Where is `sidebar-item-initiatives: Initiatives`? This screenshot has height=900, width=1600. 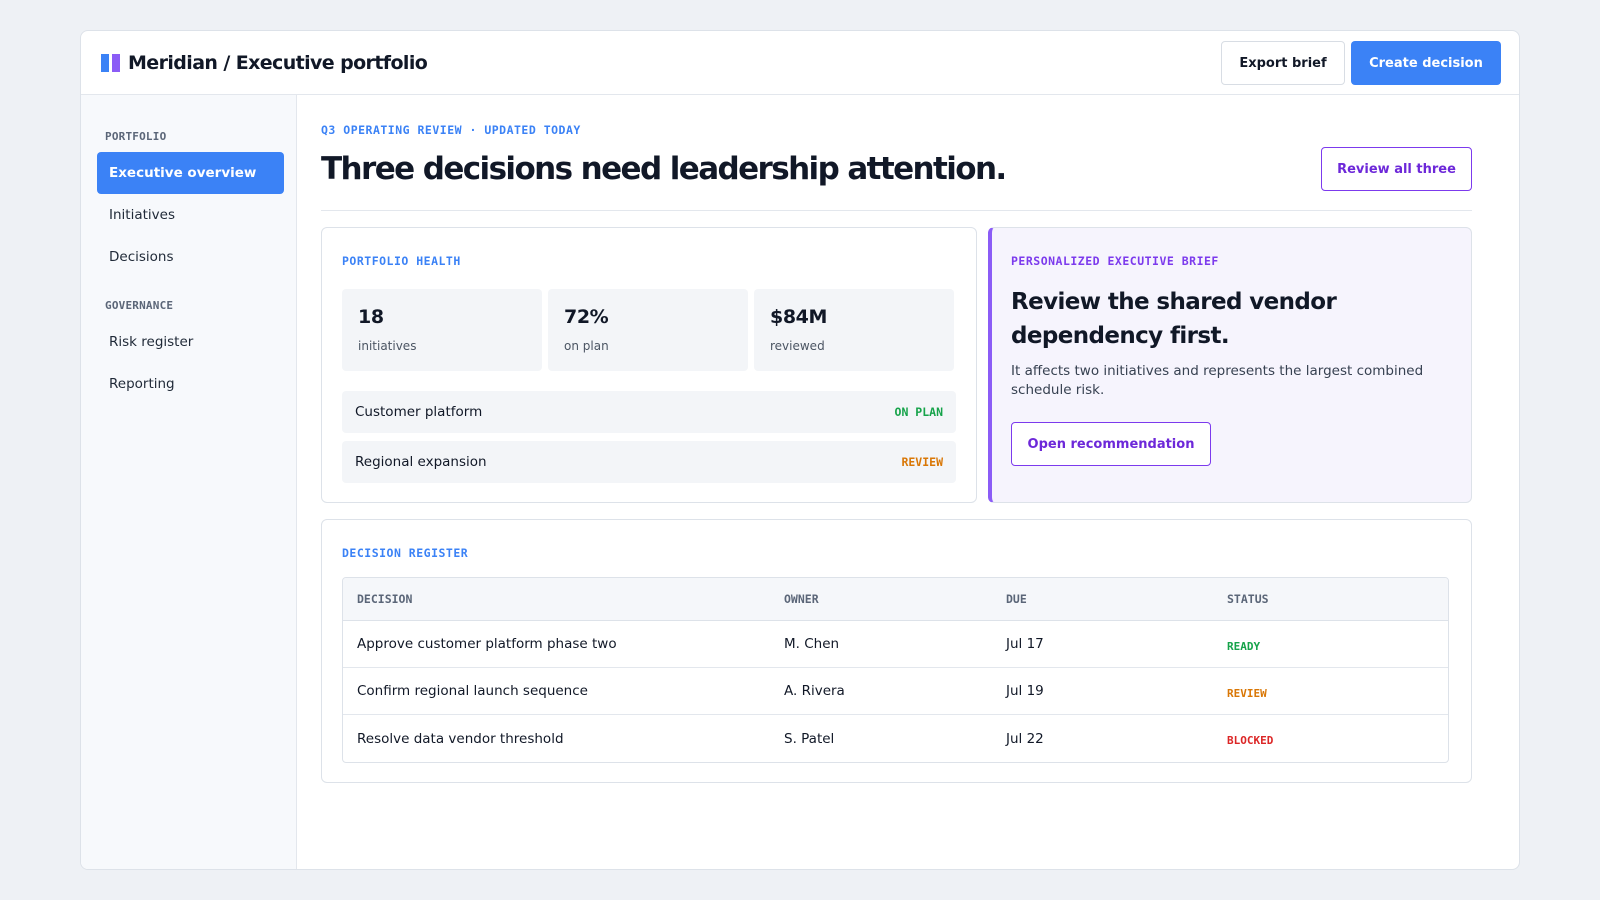 sidebar-item-initiatives: Initiatives is located at coordinates (190, 215).